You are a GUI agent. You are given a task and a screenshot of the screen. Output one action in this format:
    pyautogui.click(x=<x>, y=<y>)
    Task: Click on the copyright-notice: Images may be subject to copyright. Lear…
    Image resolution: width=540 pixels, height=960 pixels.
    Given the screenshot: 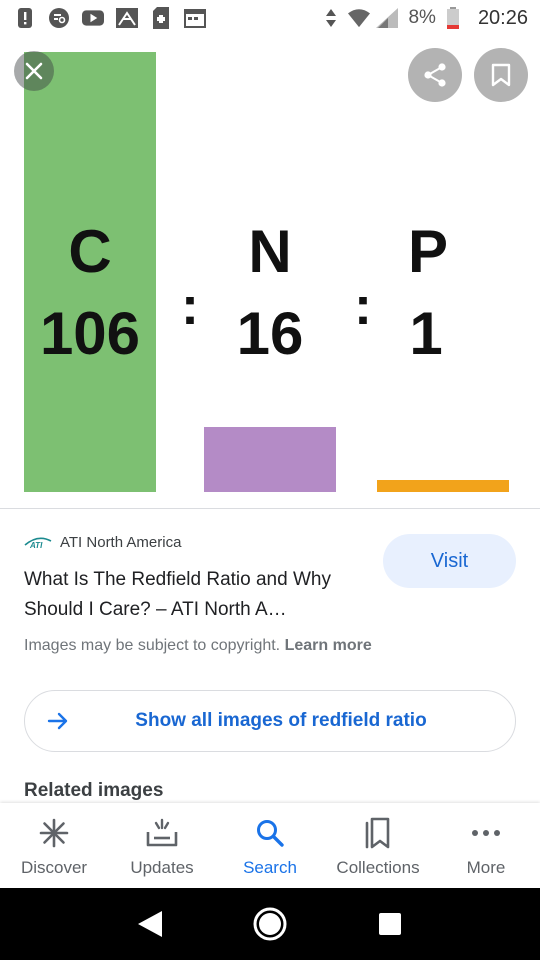 What is the action you would take?
    pyautogui.click(x=198, y=646)
    